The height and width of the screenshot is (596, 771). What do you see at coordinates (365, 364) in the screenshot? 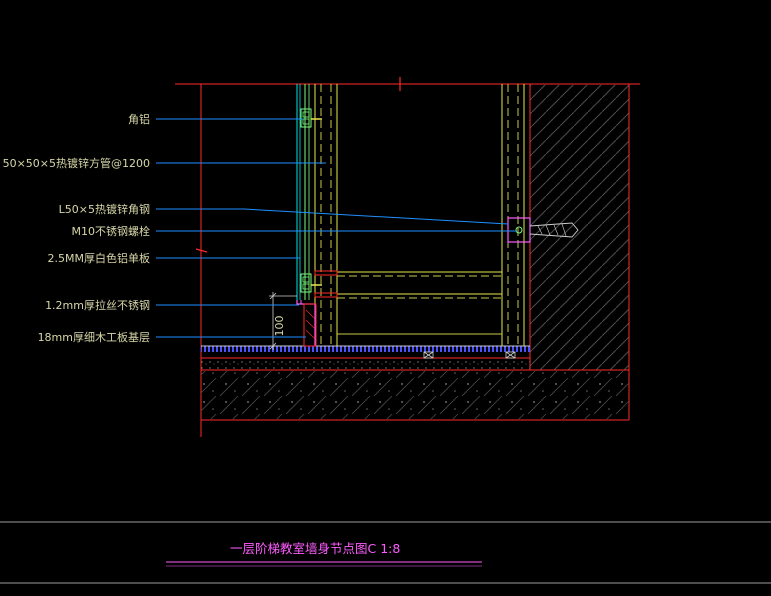
I see `screed-layer` at bounding box center [365, 364].